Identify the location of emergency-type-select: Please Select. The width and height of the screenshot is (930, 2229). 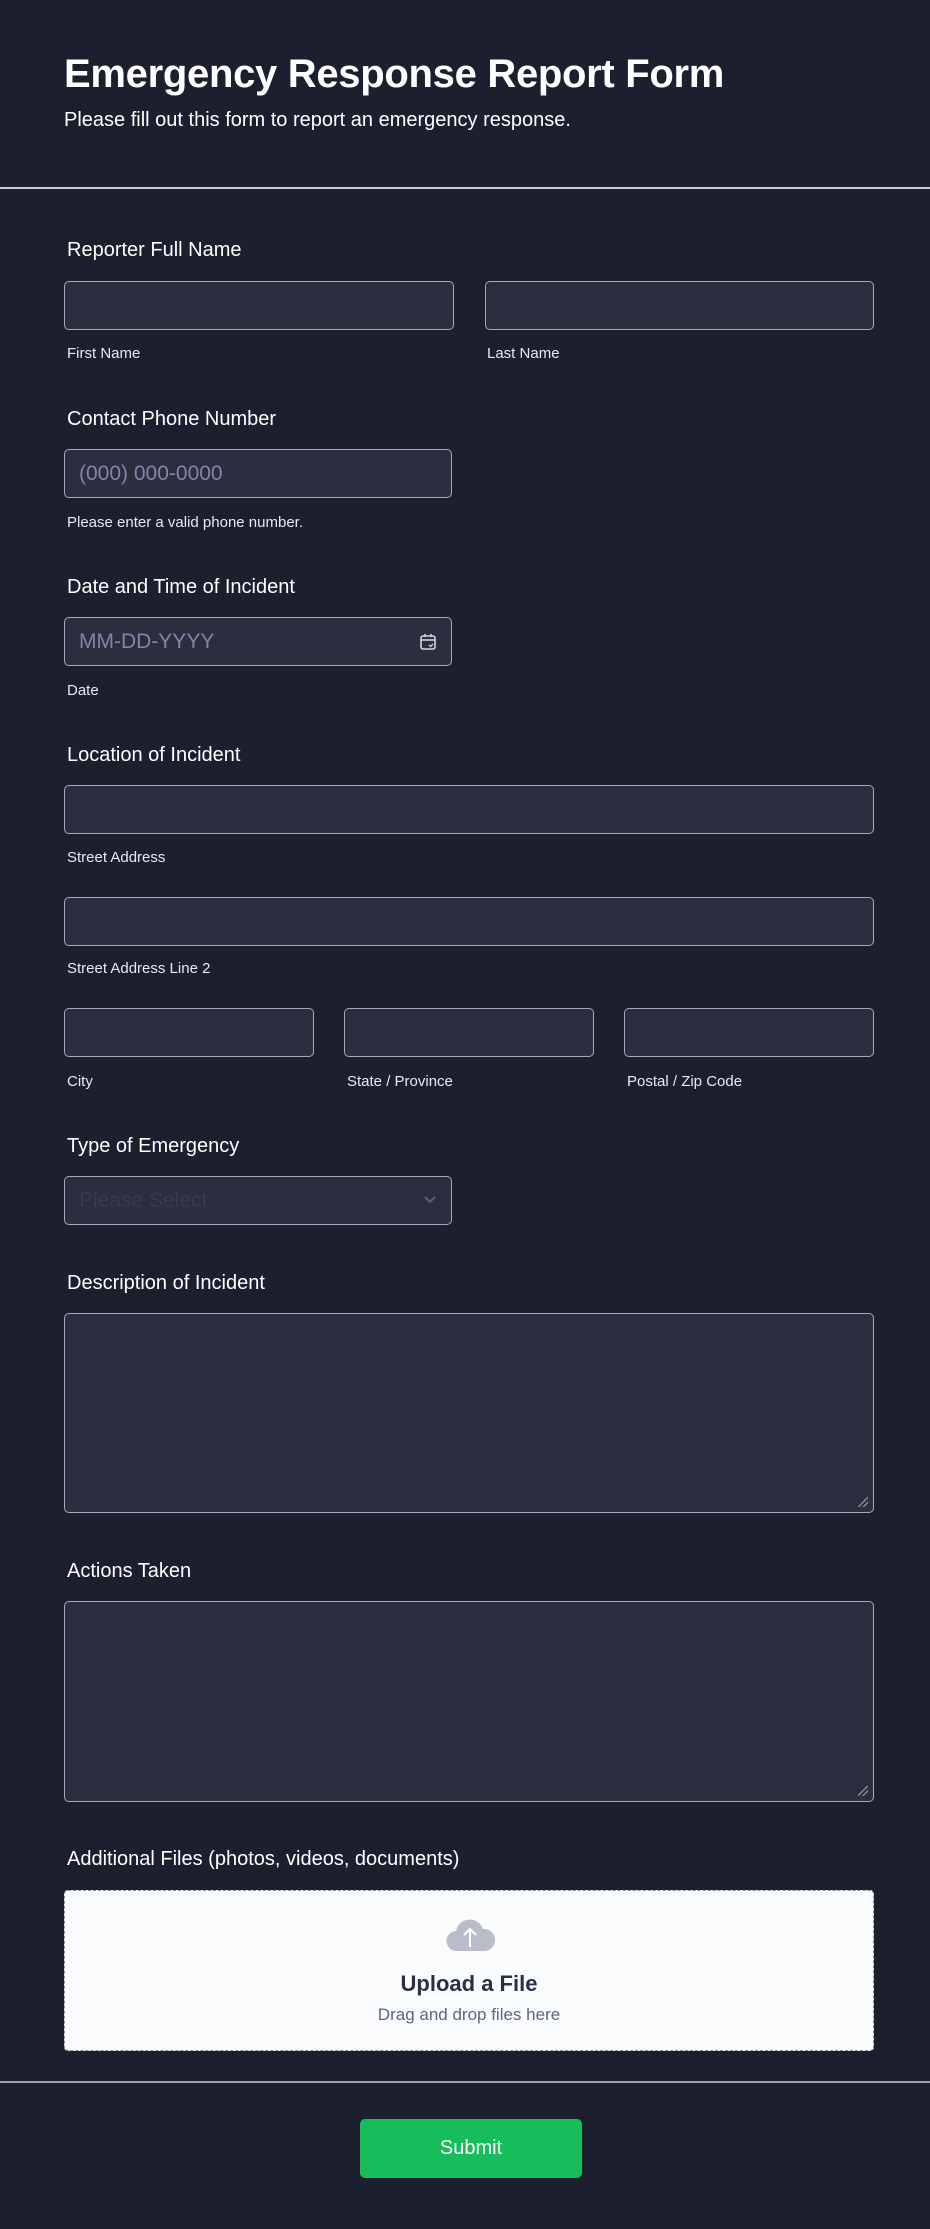
(258, 1200).